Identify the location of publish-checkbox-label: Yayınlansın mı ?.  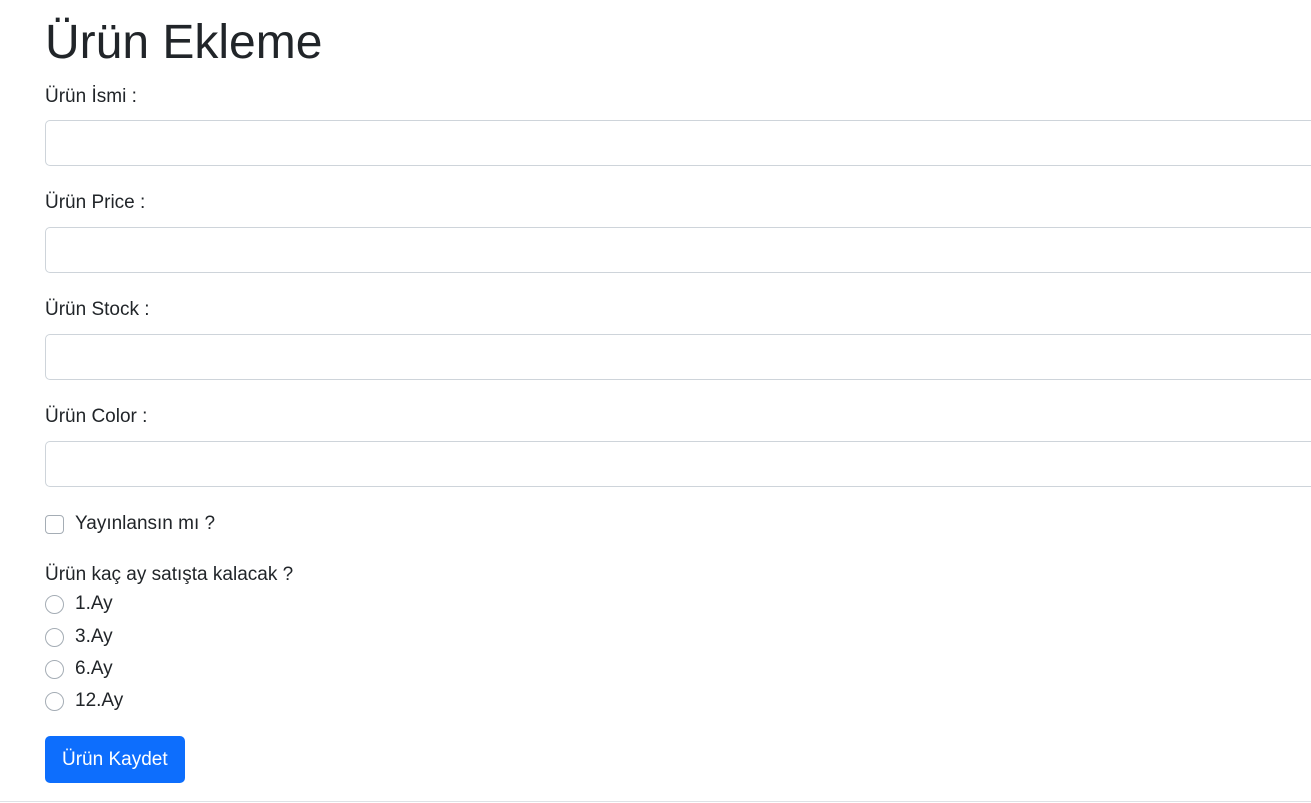
(145, 523).